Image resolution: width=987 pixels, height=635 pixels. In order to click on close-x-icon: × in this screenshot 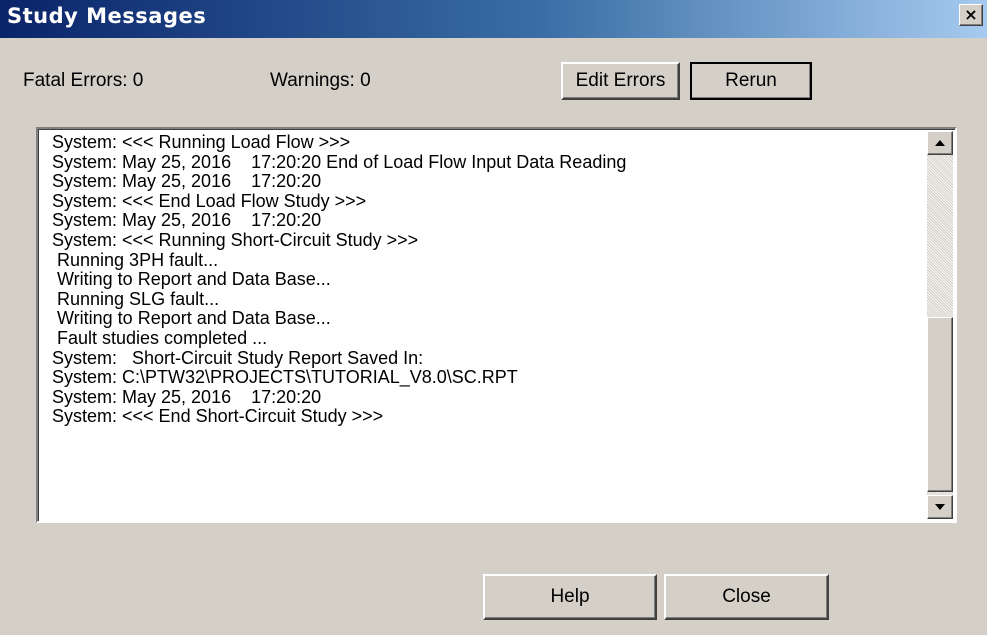, I will do `click(971, 14)`.